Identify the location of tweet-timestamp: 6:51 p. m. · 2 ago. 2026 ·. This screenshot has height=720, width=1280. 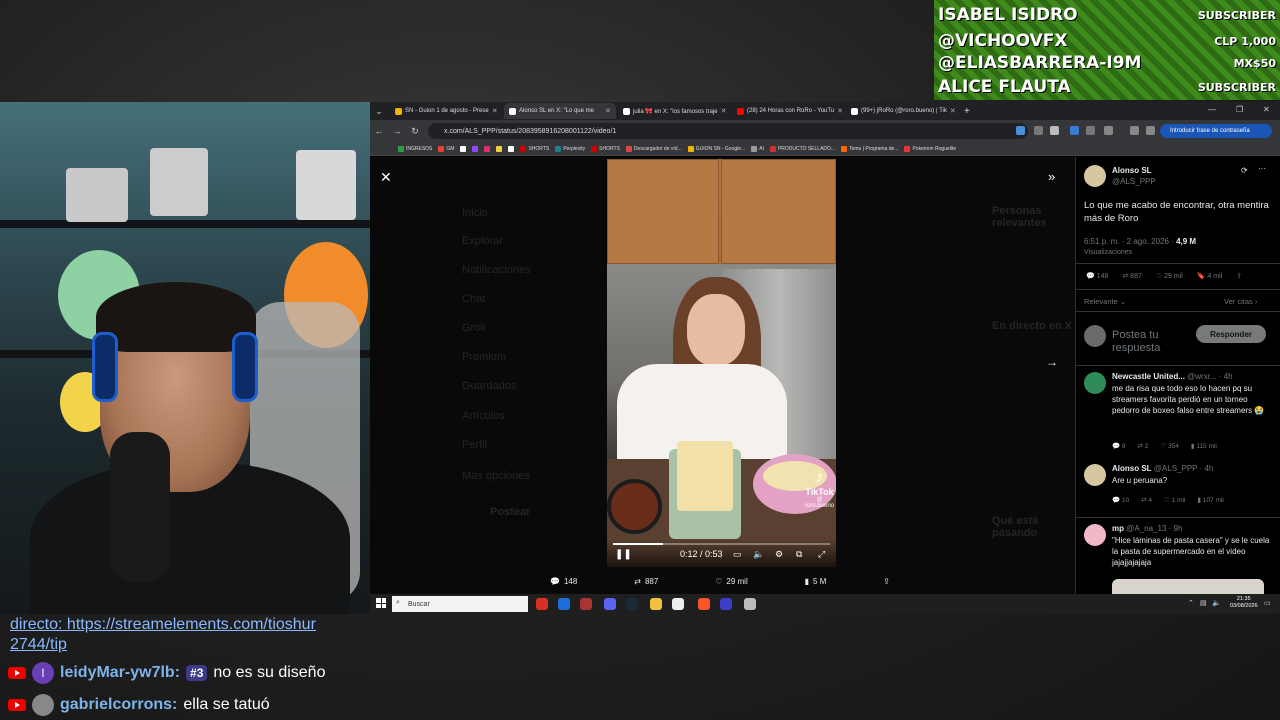
(1129, 241).